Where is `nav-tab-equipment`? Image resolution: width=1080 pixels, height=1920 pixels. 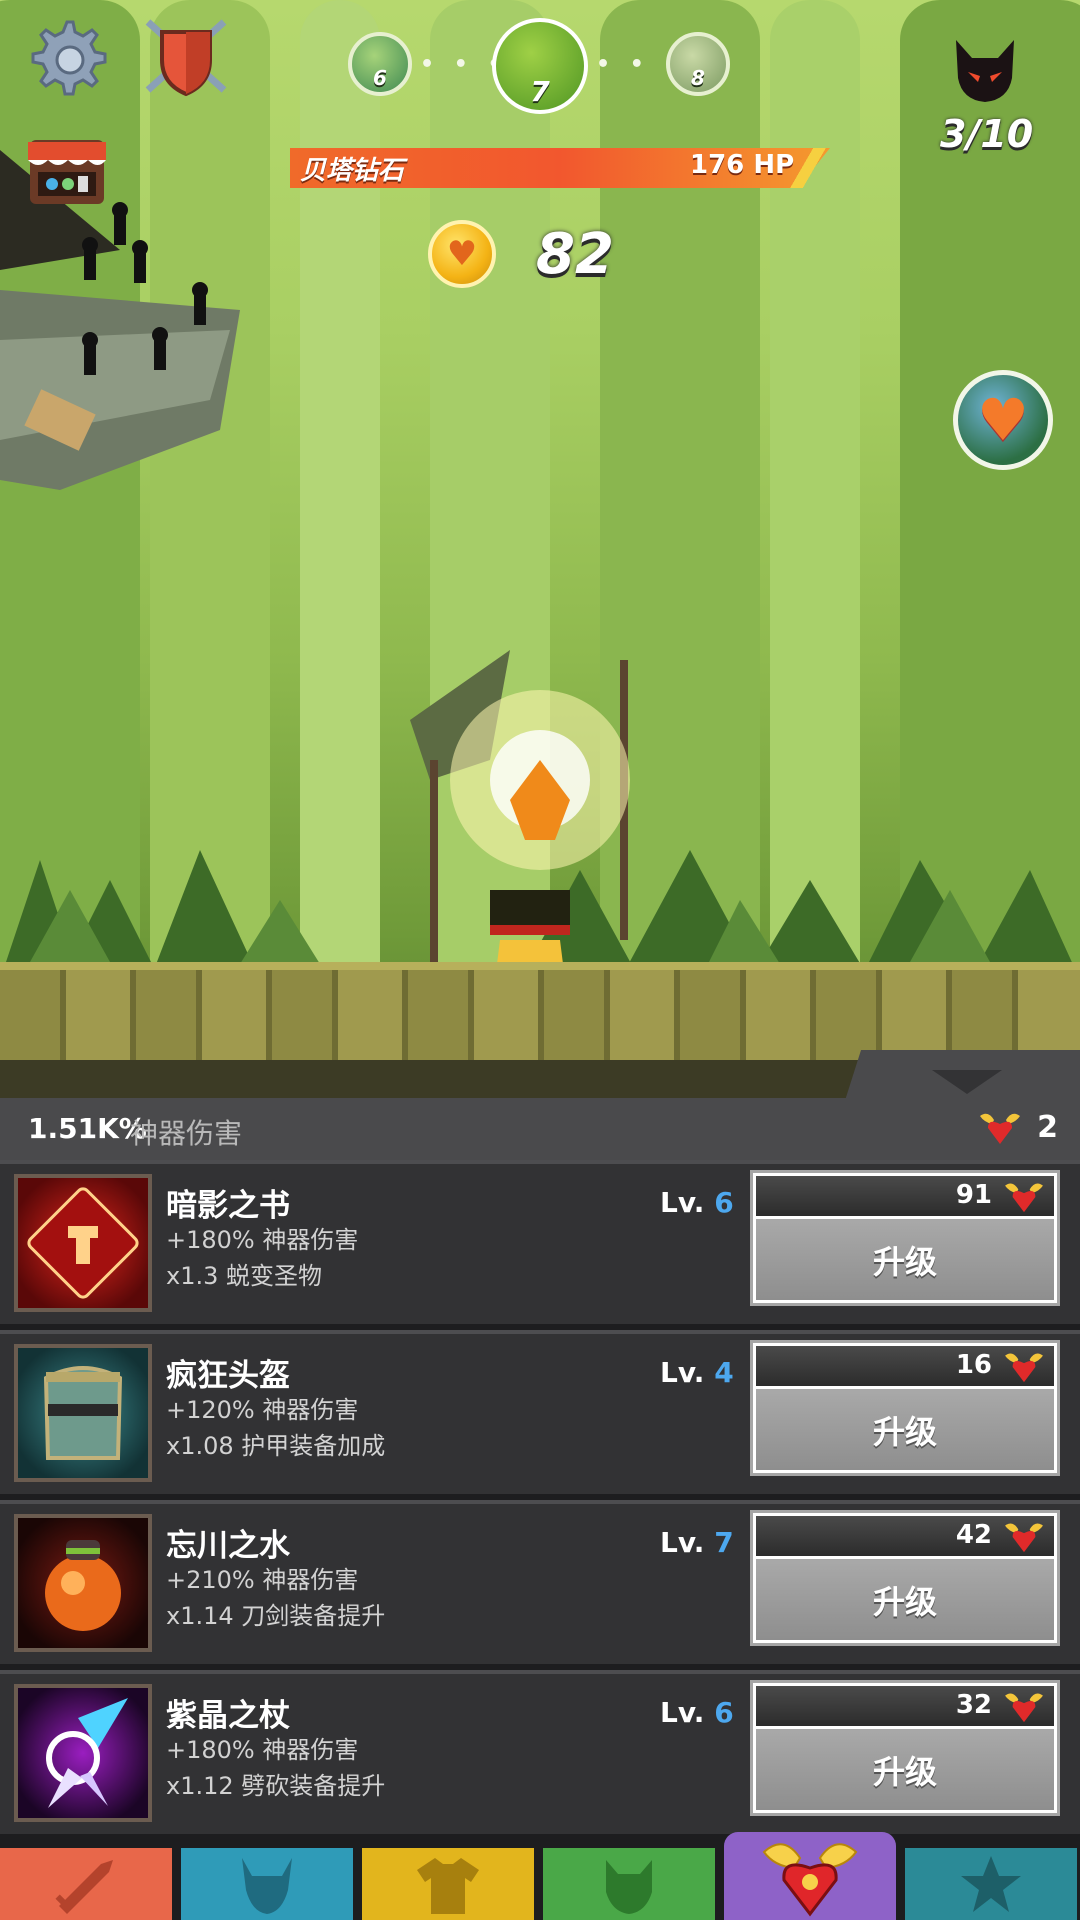
nav-tab-equipment is located at coordinates (448, 1884).